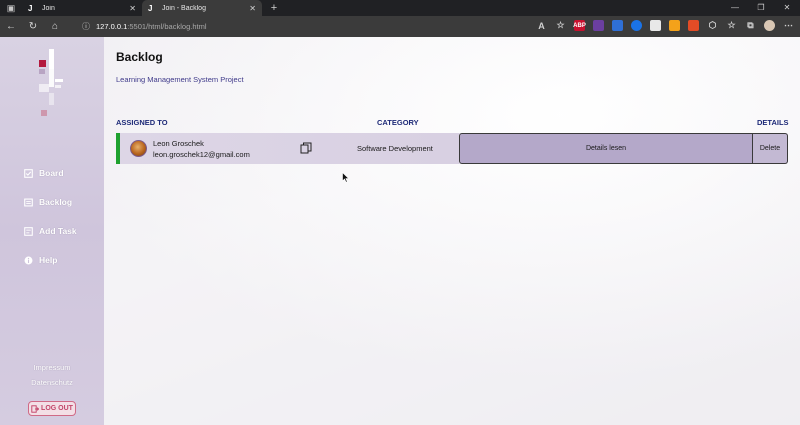  I want to click on adblock-icon: ABP, so click(579, 25).